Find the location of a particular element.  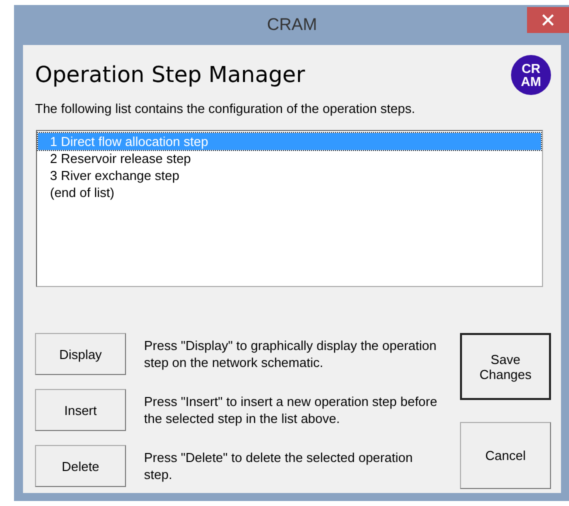

help-text: Press "Insert" to insert a new operation step before the selected step in the list above. is located at coordinates (291, 410).